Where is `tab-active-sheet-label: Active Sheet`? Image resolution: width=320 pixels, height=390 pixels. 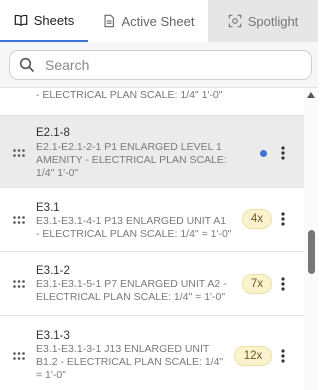
tab-active-sheet-label: Active Sheet is located at coordinates (158, 21).